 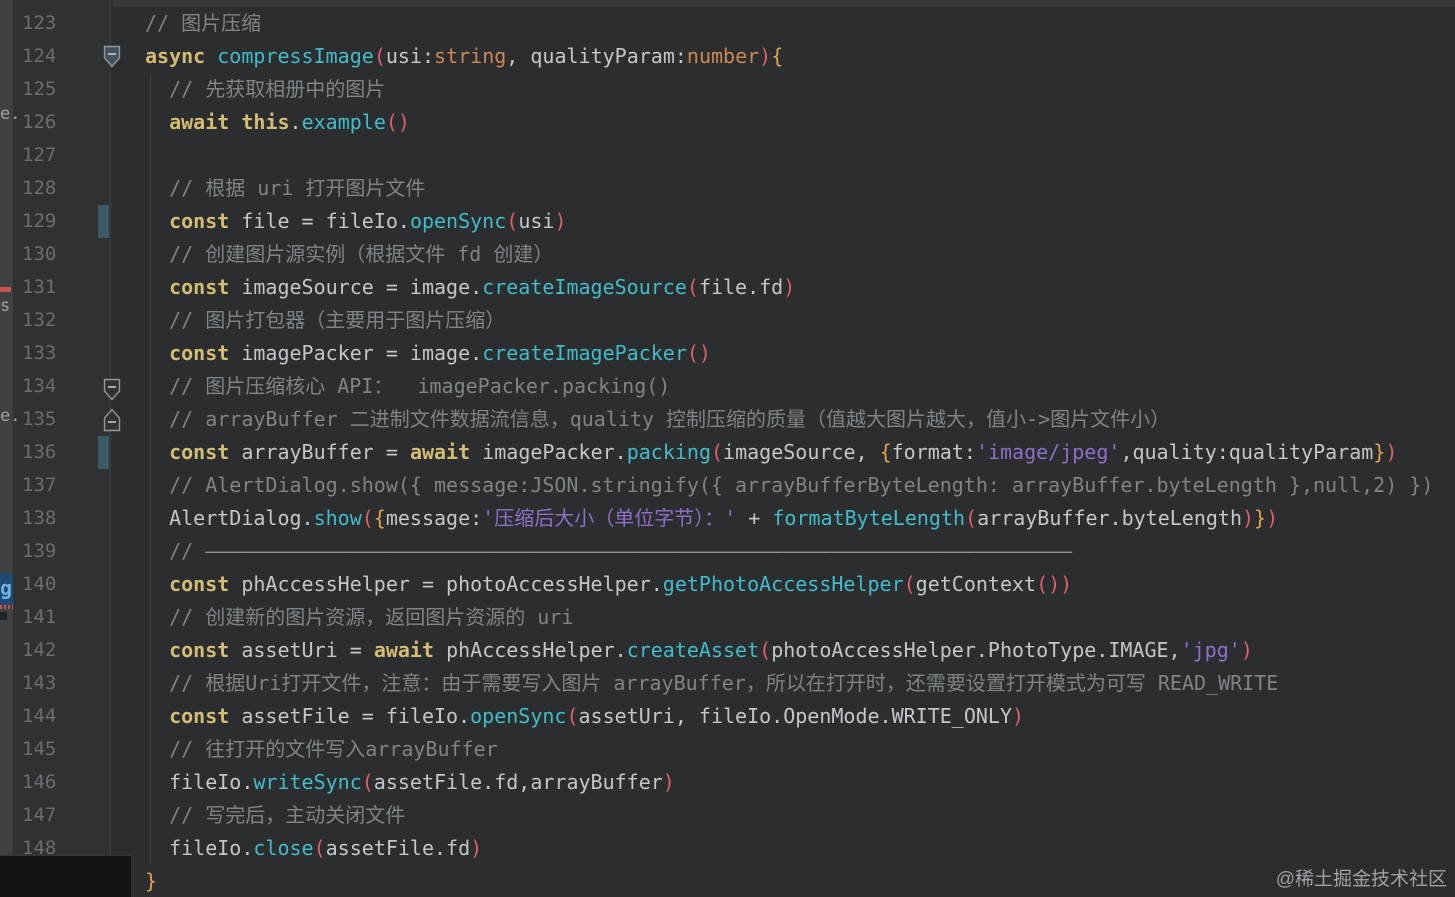 What do you see at coordinates (789, 122) in the screenshot?
I see `code-line: await this.example()` at bounding box center [789, 122].